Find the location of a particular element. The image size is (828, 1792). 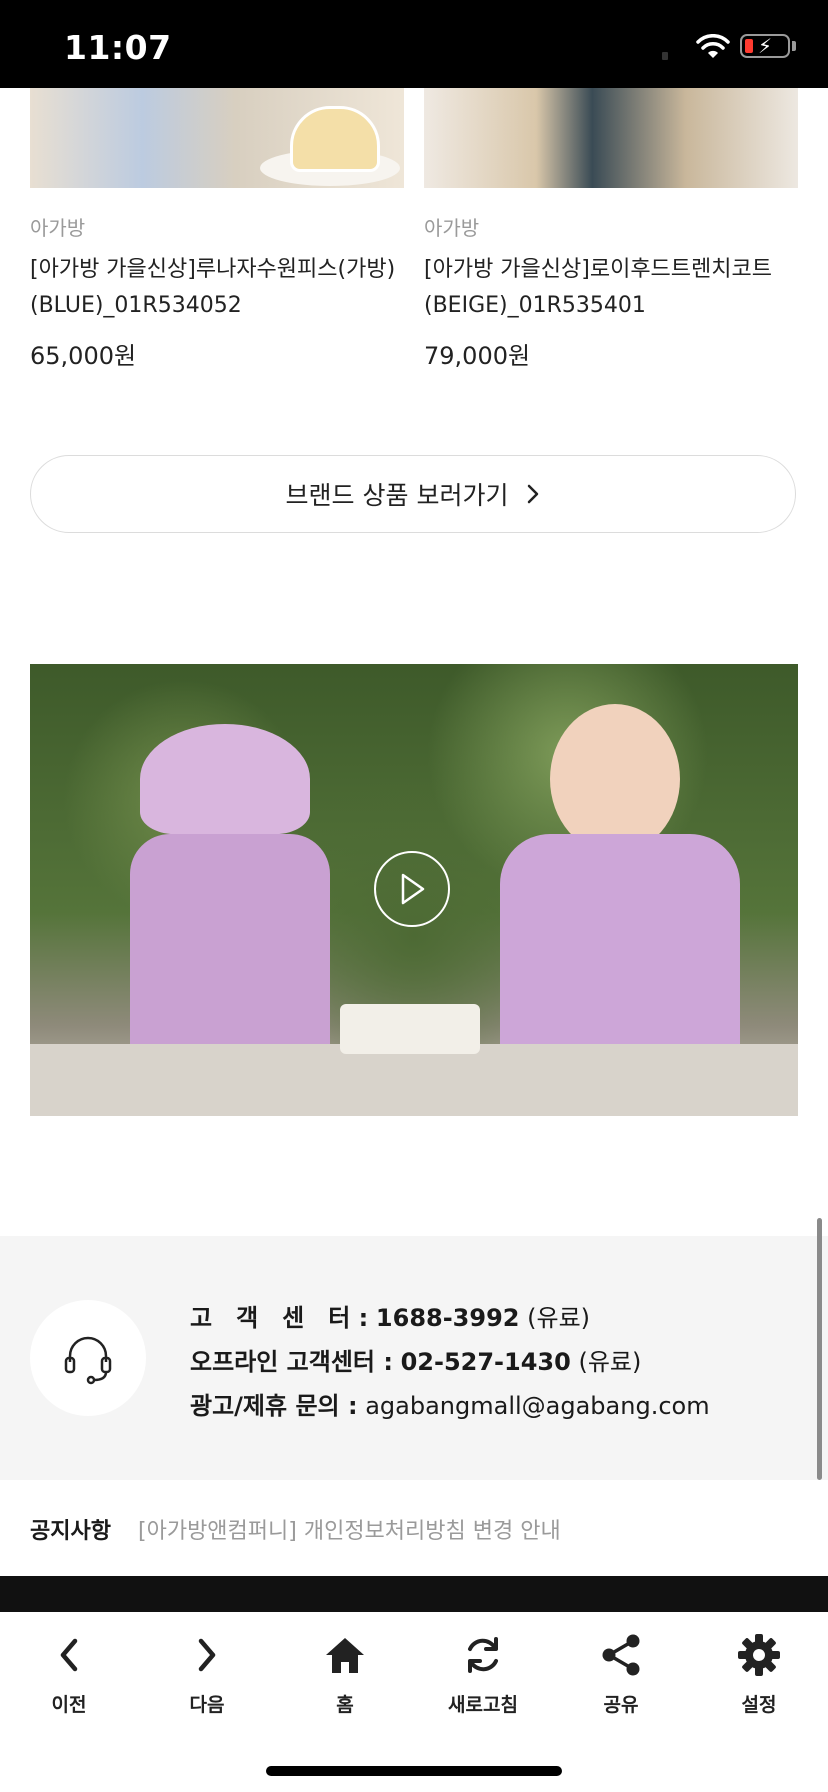

cs-label: 광고/제휴 문의 : is located at coordinates (274, 1406).